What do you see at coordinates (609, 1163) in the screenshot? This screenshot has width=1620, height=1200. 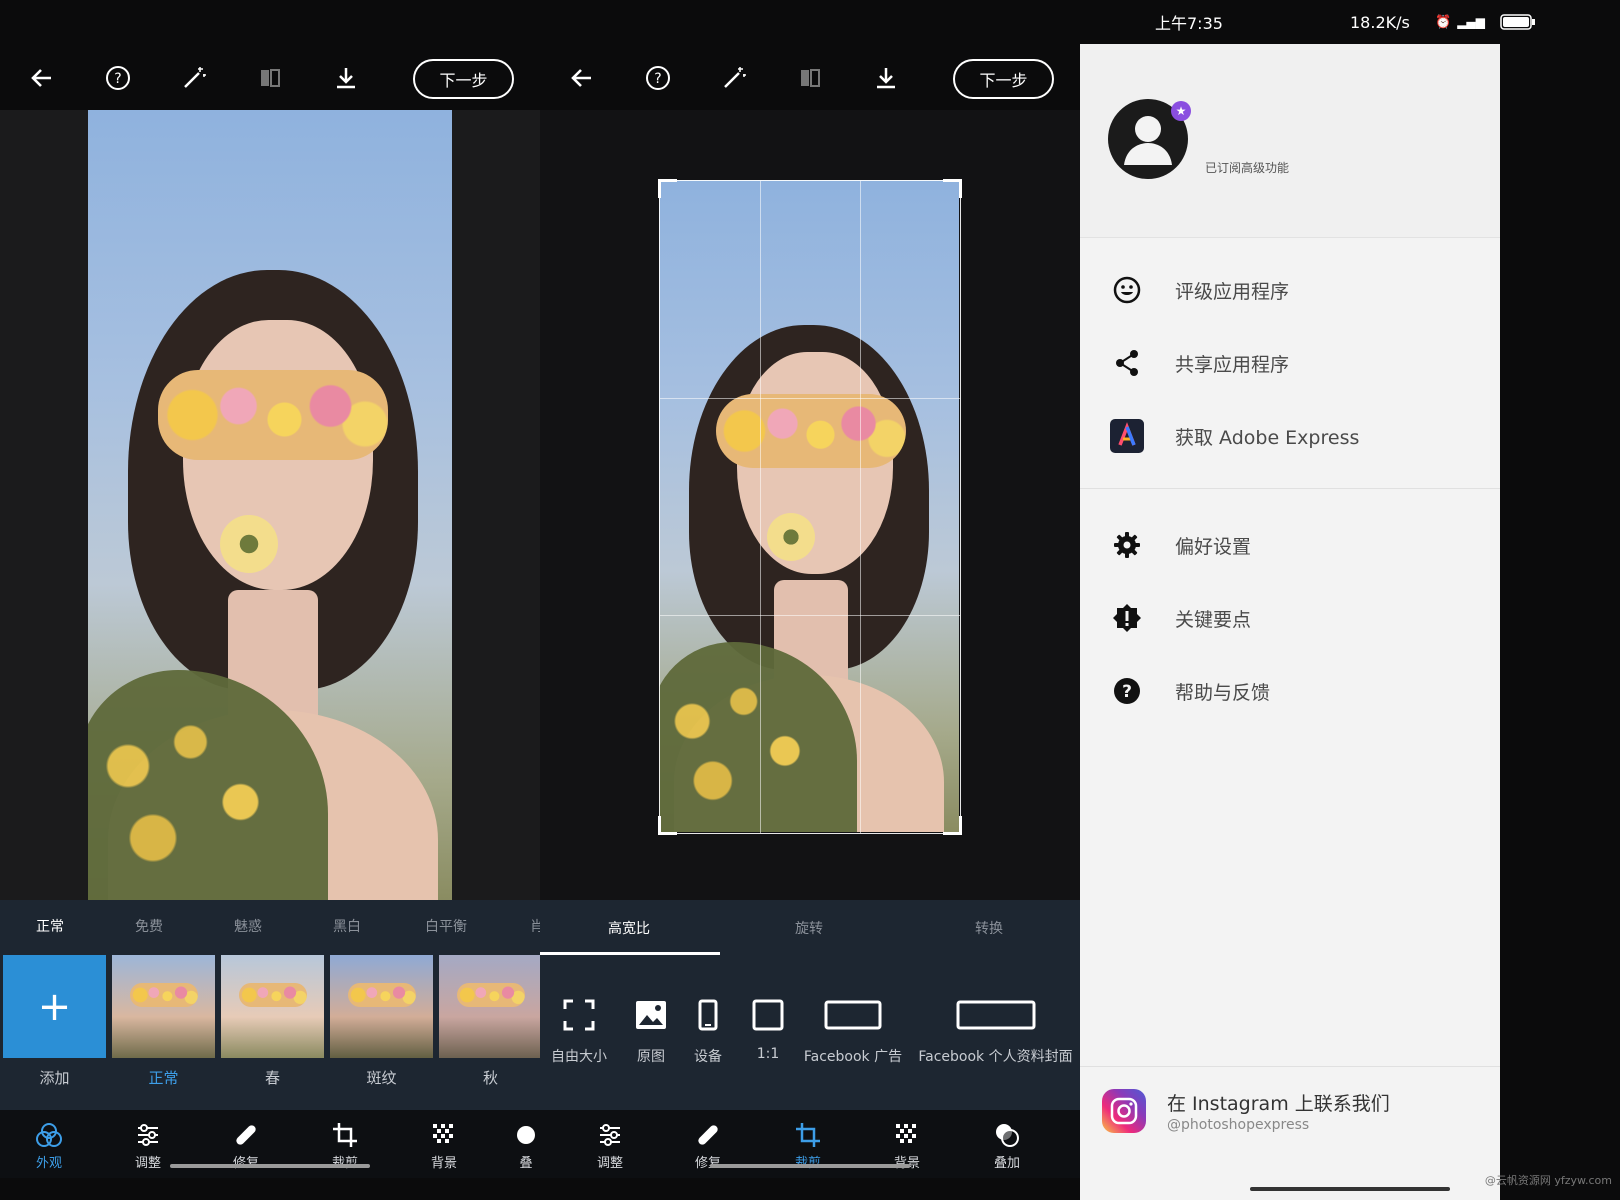 I see `nav-label: 调整` at bounding box center [609, 1163].